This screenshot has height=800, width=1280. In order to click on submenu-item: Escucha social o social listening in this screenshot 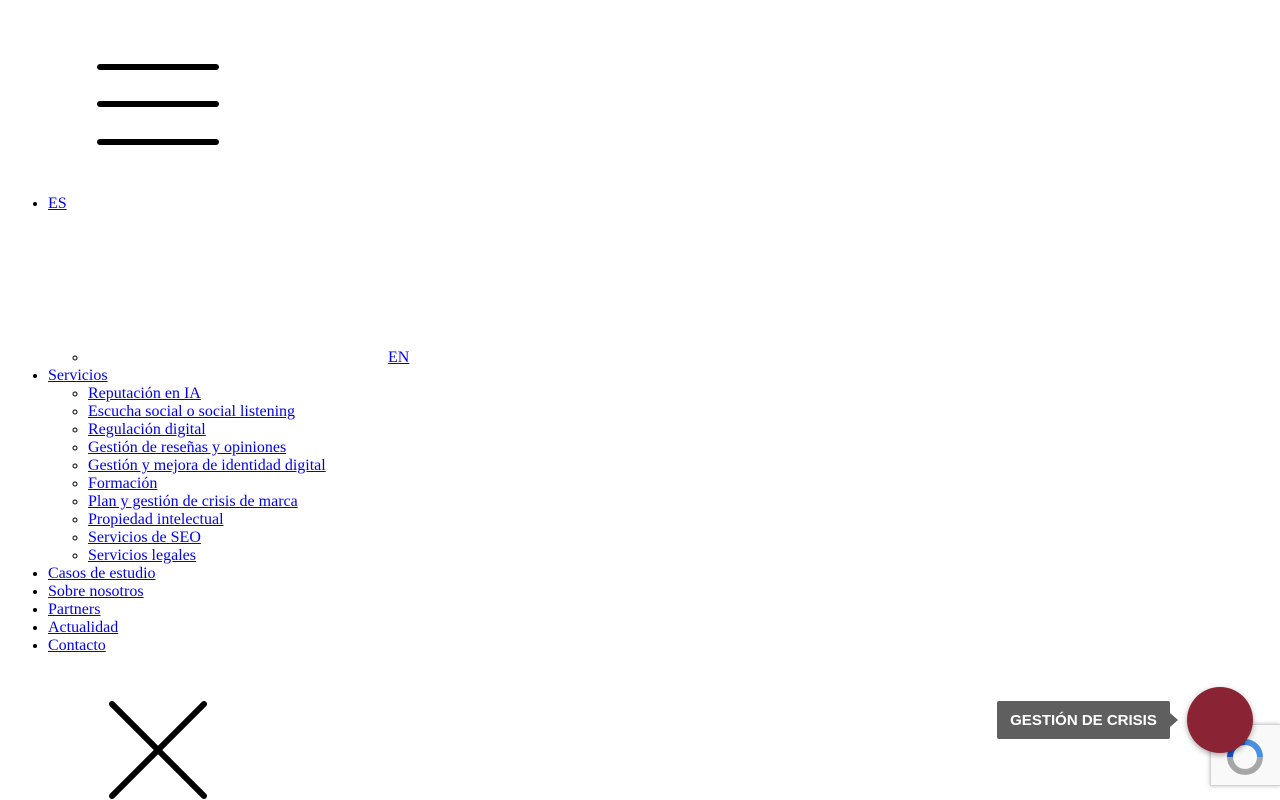, I will do `click(368, 412)`.